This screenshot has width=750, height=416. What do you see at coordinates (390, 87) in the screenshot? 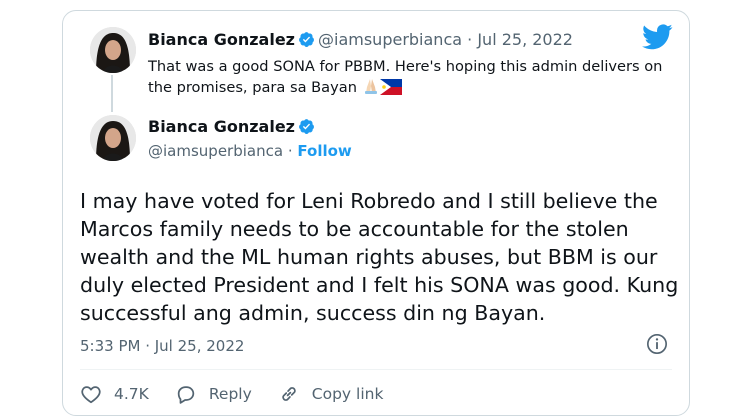
I see `philippines-flag-emoji` at bounding box center [390, 87].